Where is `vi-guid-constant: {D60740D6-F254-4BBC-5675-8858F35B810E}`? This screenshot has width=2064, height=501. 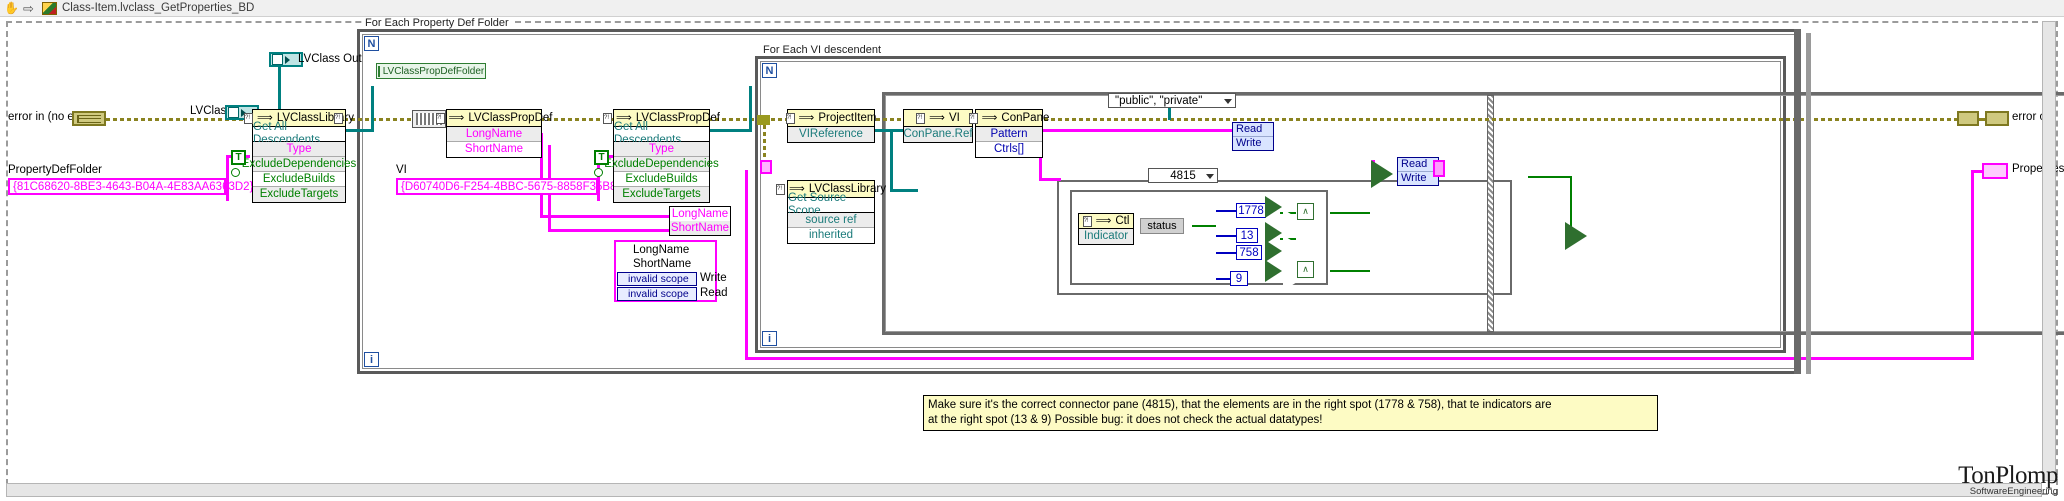
vi-guid-constant: {D60740D6-F254-4BBC-5675-8858F35B810E} is located at coordinates (518, 186).